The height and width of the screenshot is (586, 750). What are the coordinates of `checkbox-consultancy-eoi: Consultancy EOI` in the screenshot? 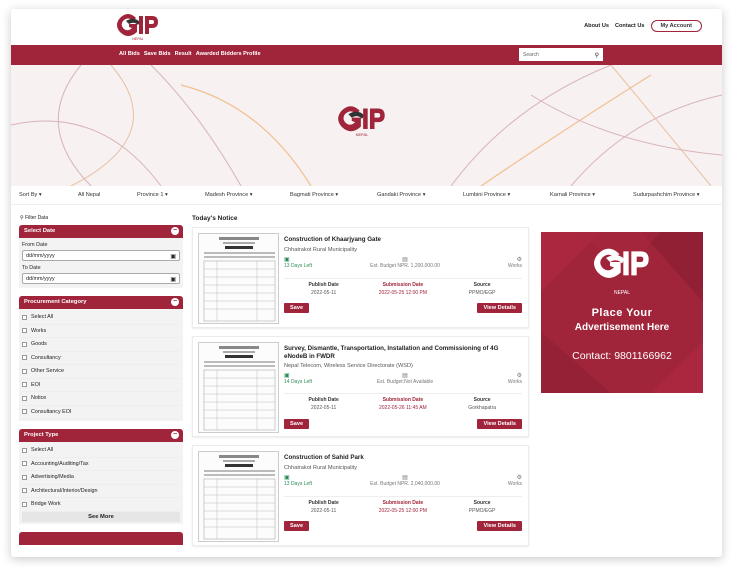 It's located at (101, 412).